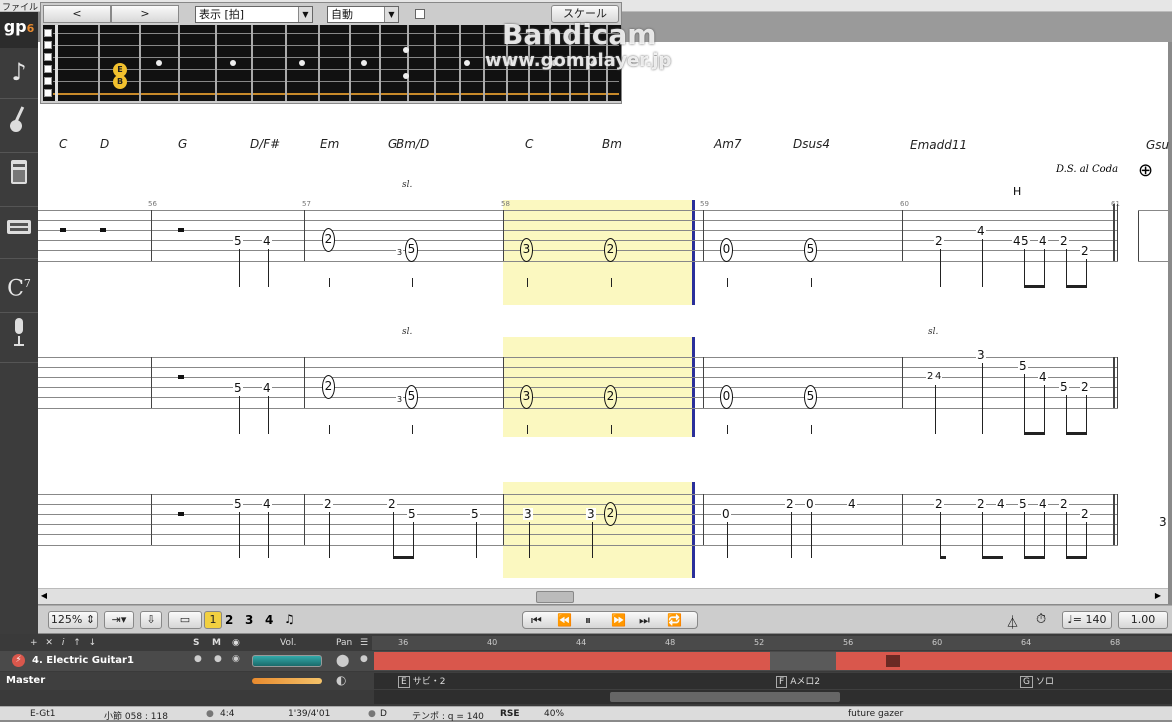 This screenshot has height=722, width=1172. Describe the element at coordinates (287, 681) in the screenshot. I see `master-volume-slider` at that location.